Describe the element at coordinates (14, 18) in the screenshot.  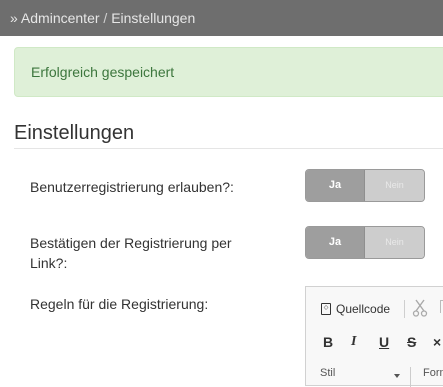
I see `breadcrumb-prefix: »` at that location.